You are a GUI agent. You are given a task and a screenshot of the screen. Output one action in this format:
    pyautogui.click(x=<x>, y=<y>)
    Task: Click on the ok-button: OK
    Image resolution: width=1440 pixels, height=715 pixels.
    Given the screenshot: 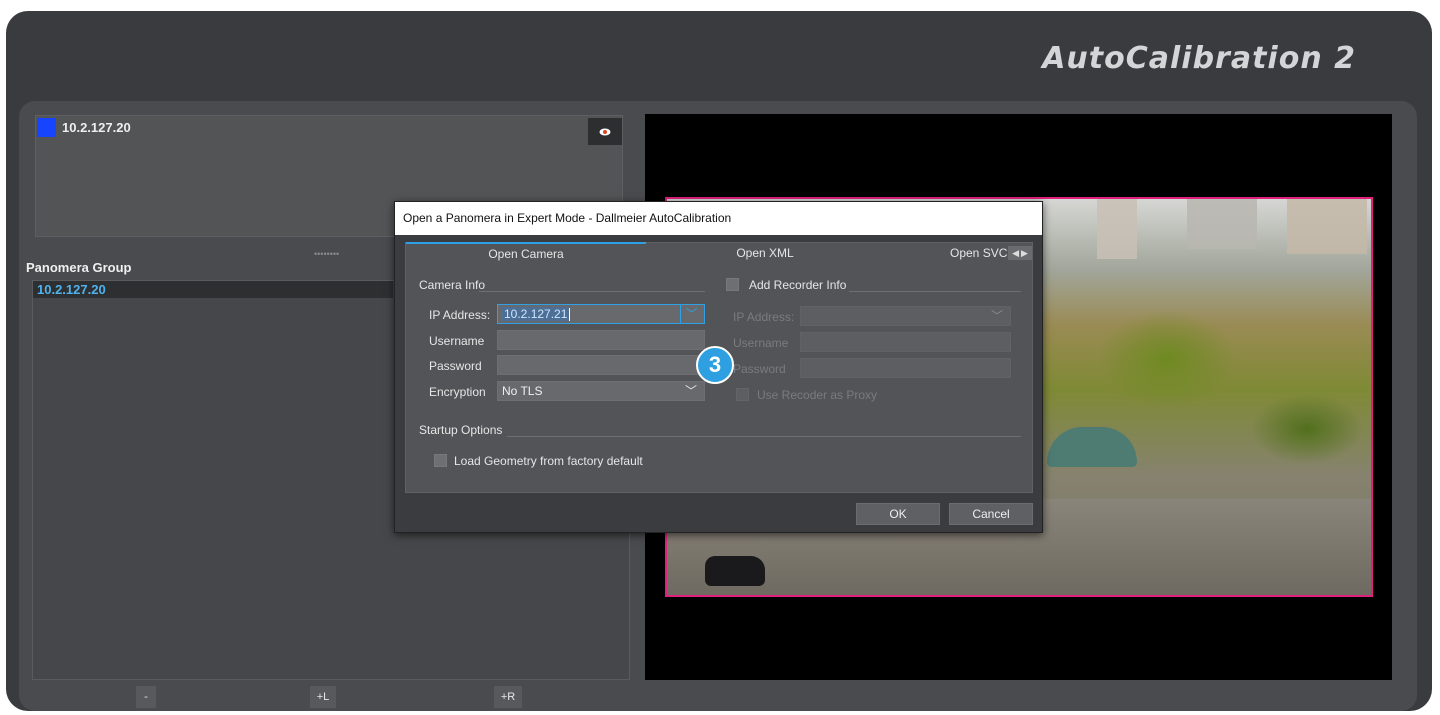 What is the action you would take?
    pyautogui.click(x=898, y=514)
    